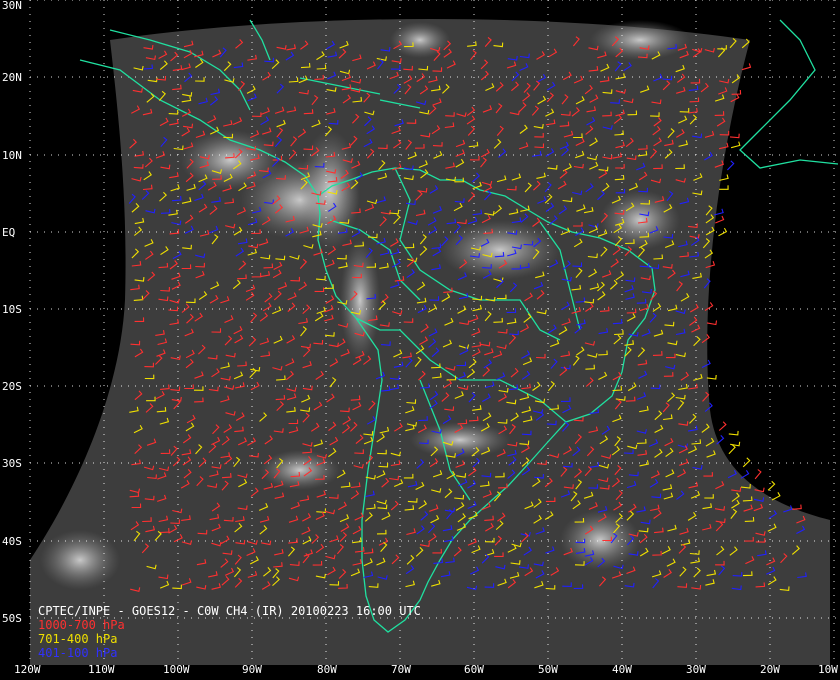 The height and width of the screenshot is (680, 840). I want to click on lat-label-30s: 30S, so click(12, 463).